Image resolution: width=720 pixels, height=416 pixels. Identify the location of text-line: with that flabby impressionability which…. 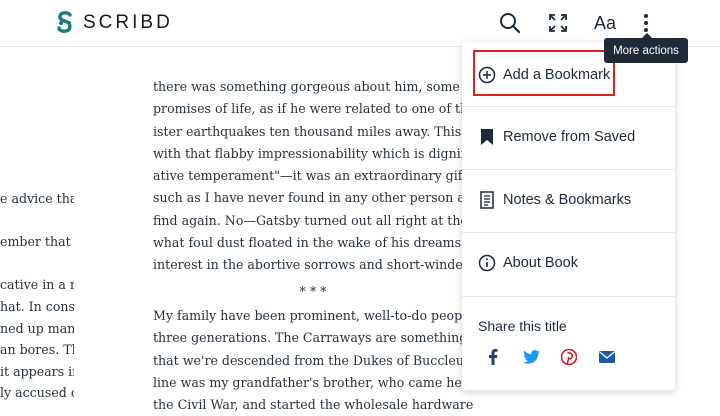
(313, 153).